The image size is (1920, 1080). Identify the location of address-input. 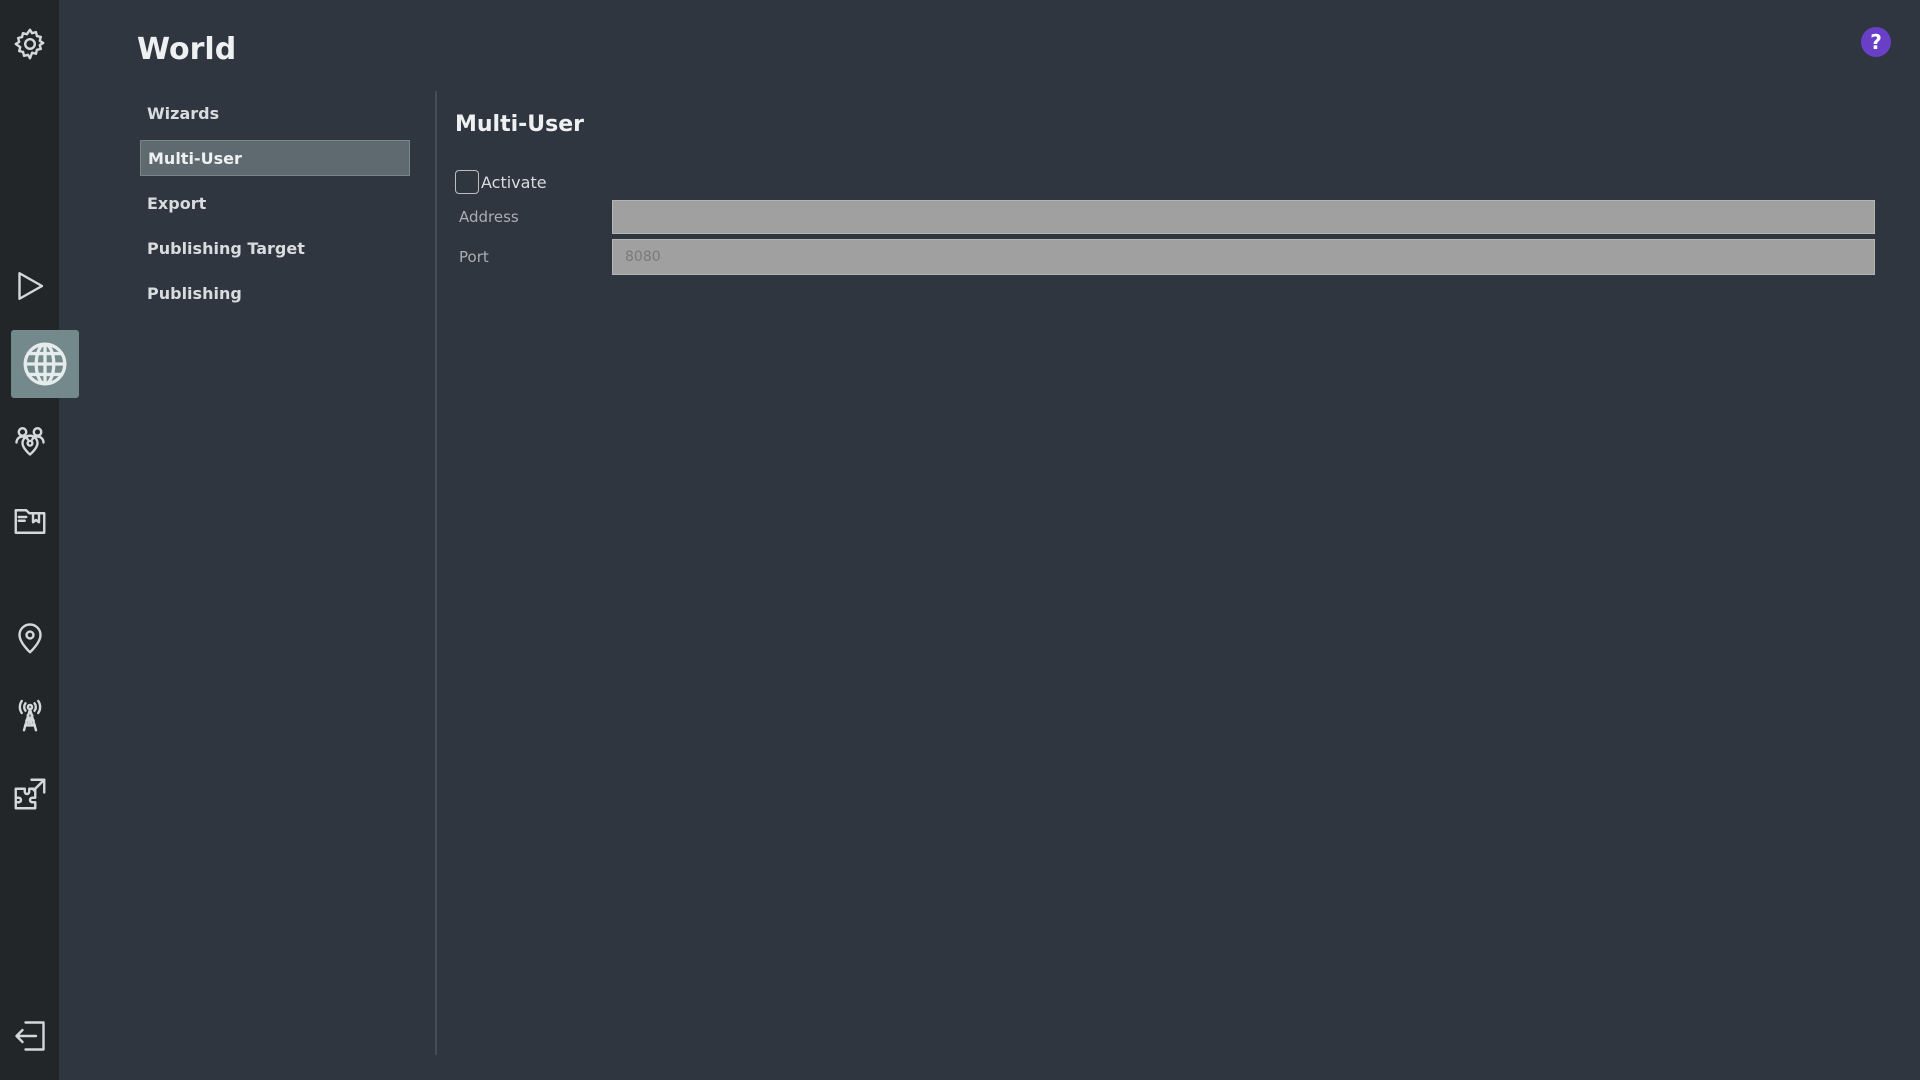
(1243, 217).